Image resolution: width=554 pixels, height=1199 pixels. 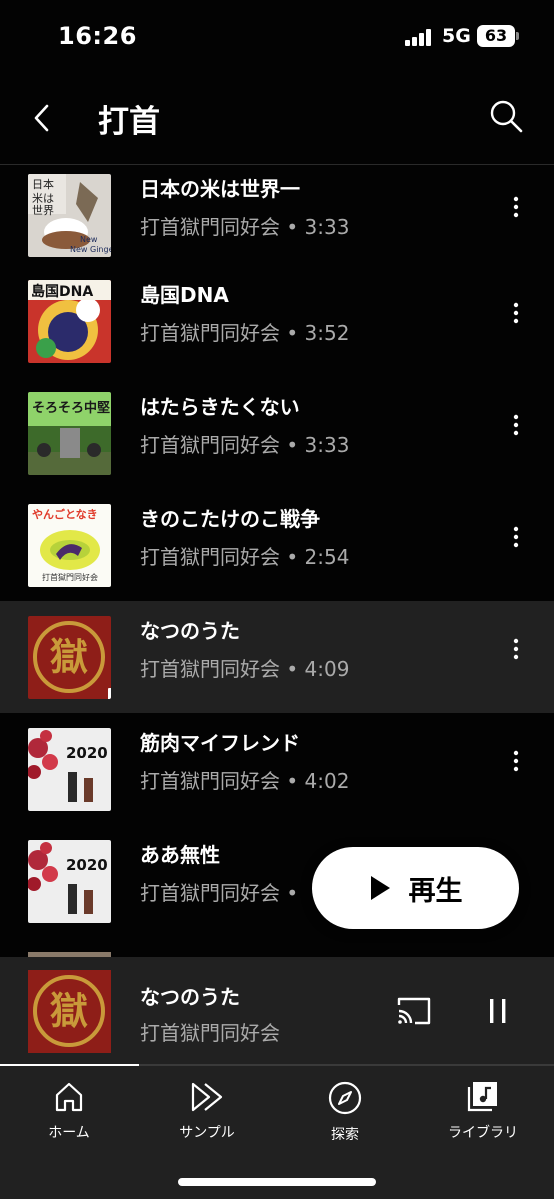 I want to click on status-bar: 16:26 5G 63, so click(x=277, y=37).